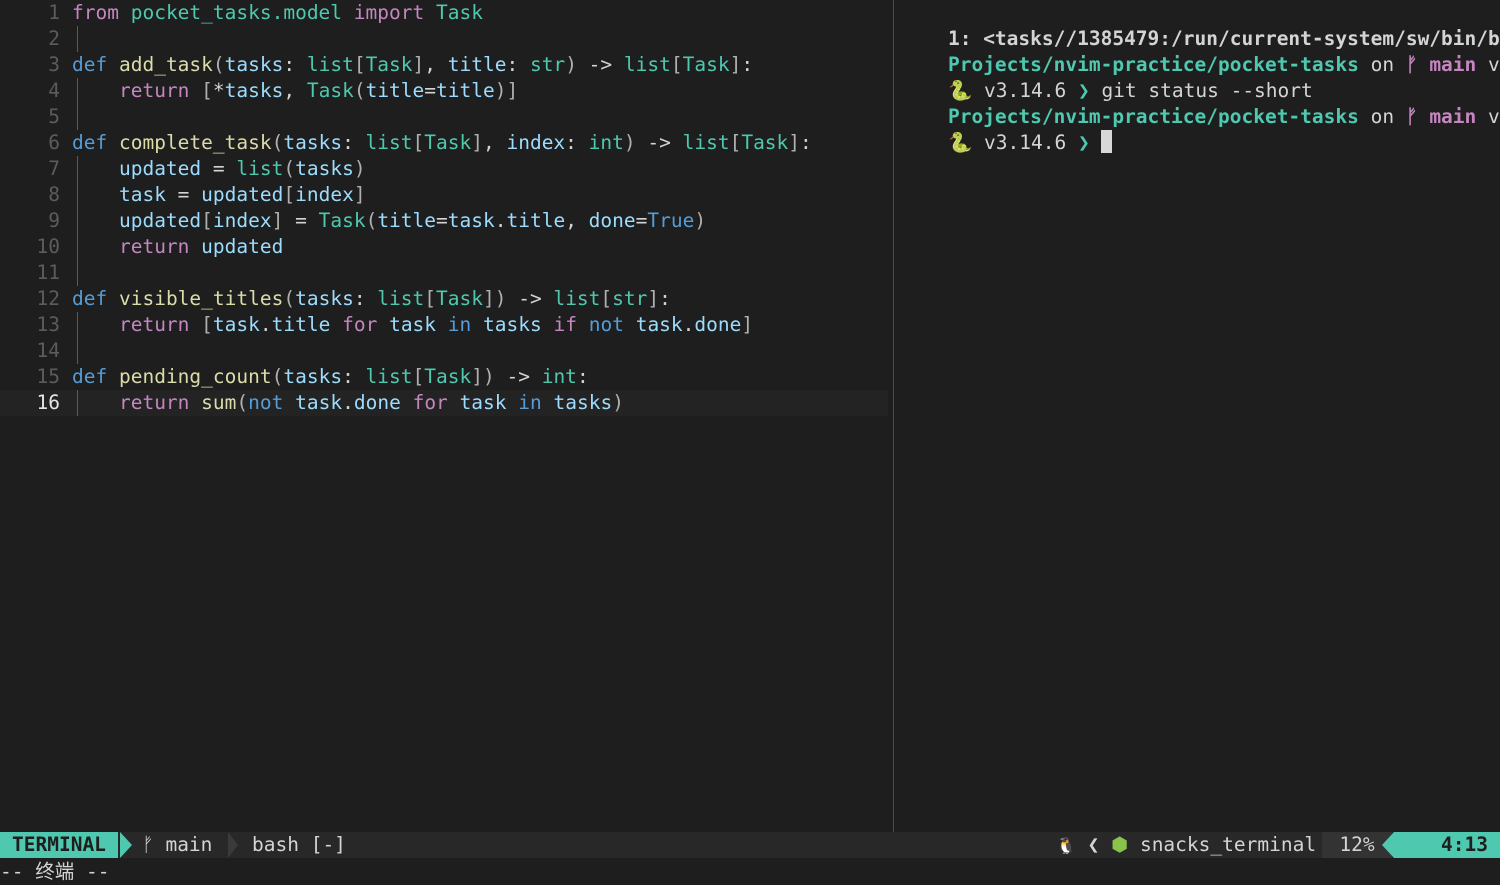 Image resolution: width=1500 pixels, height=885 pixels. What do you see at coordinates (444, 13) in the screenshot?
I see `code-line: 1 from pocket_tasks.model import Task` at bounding box center [444, 13].